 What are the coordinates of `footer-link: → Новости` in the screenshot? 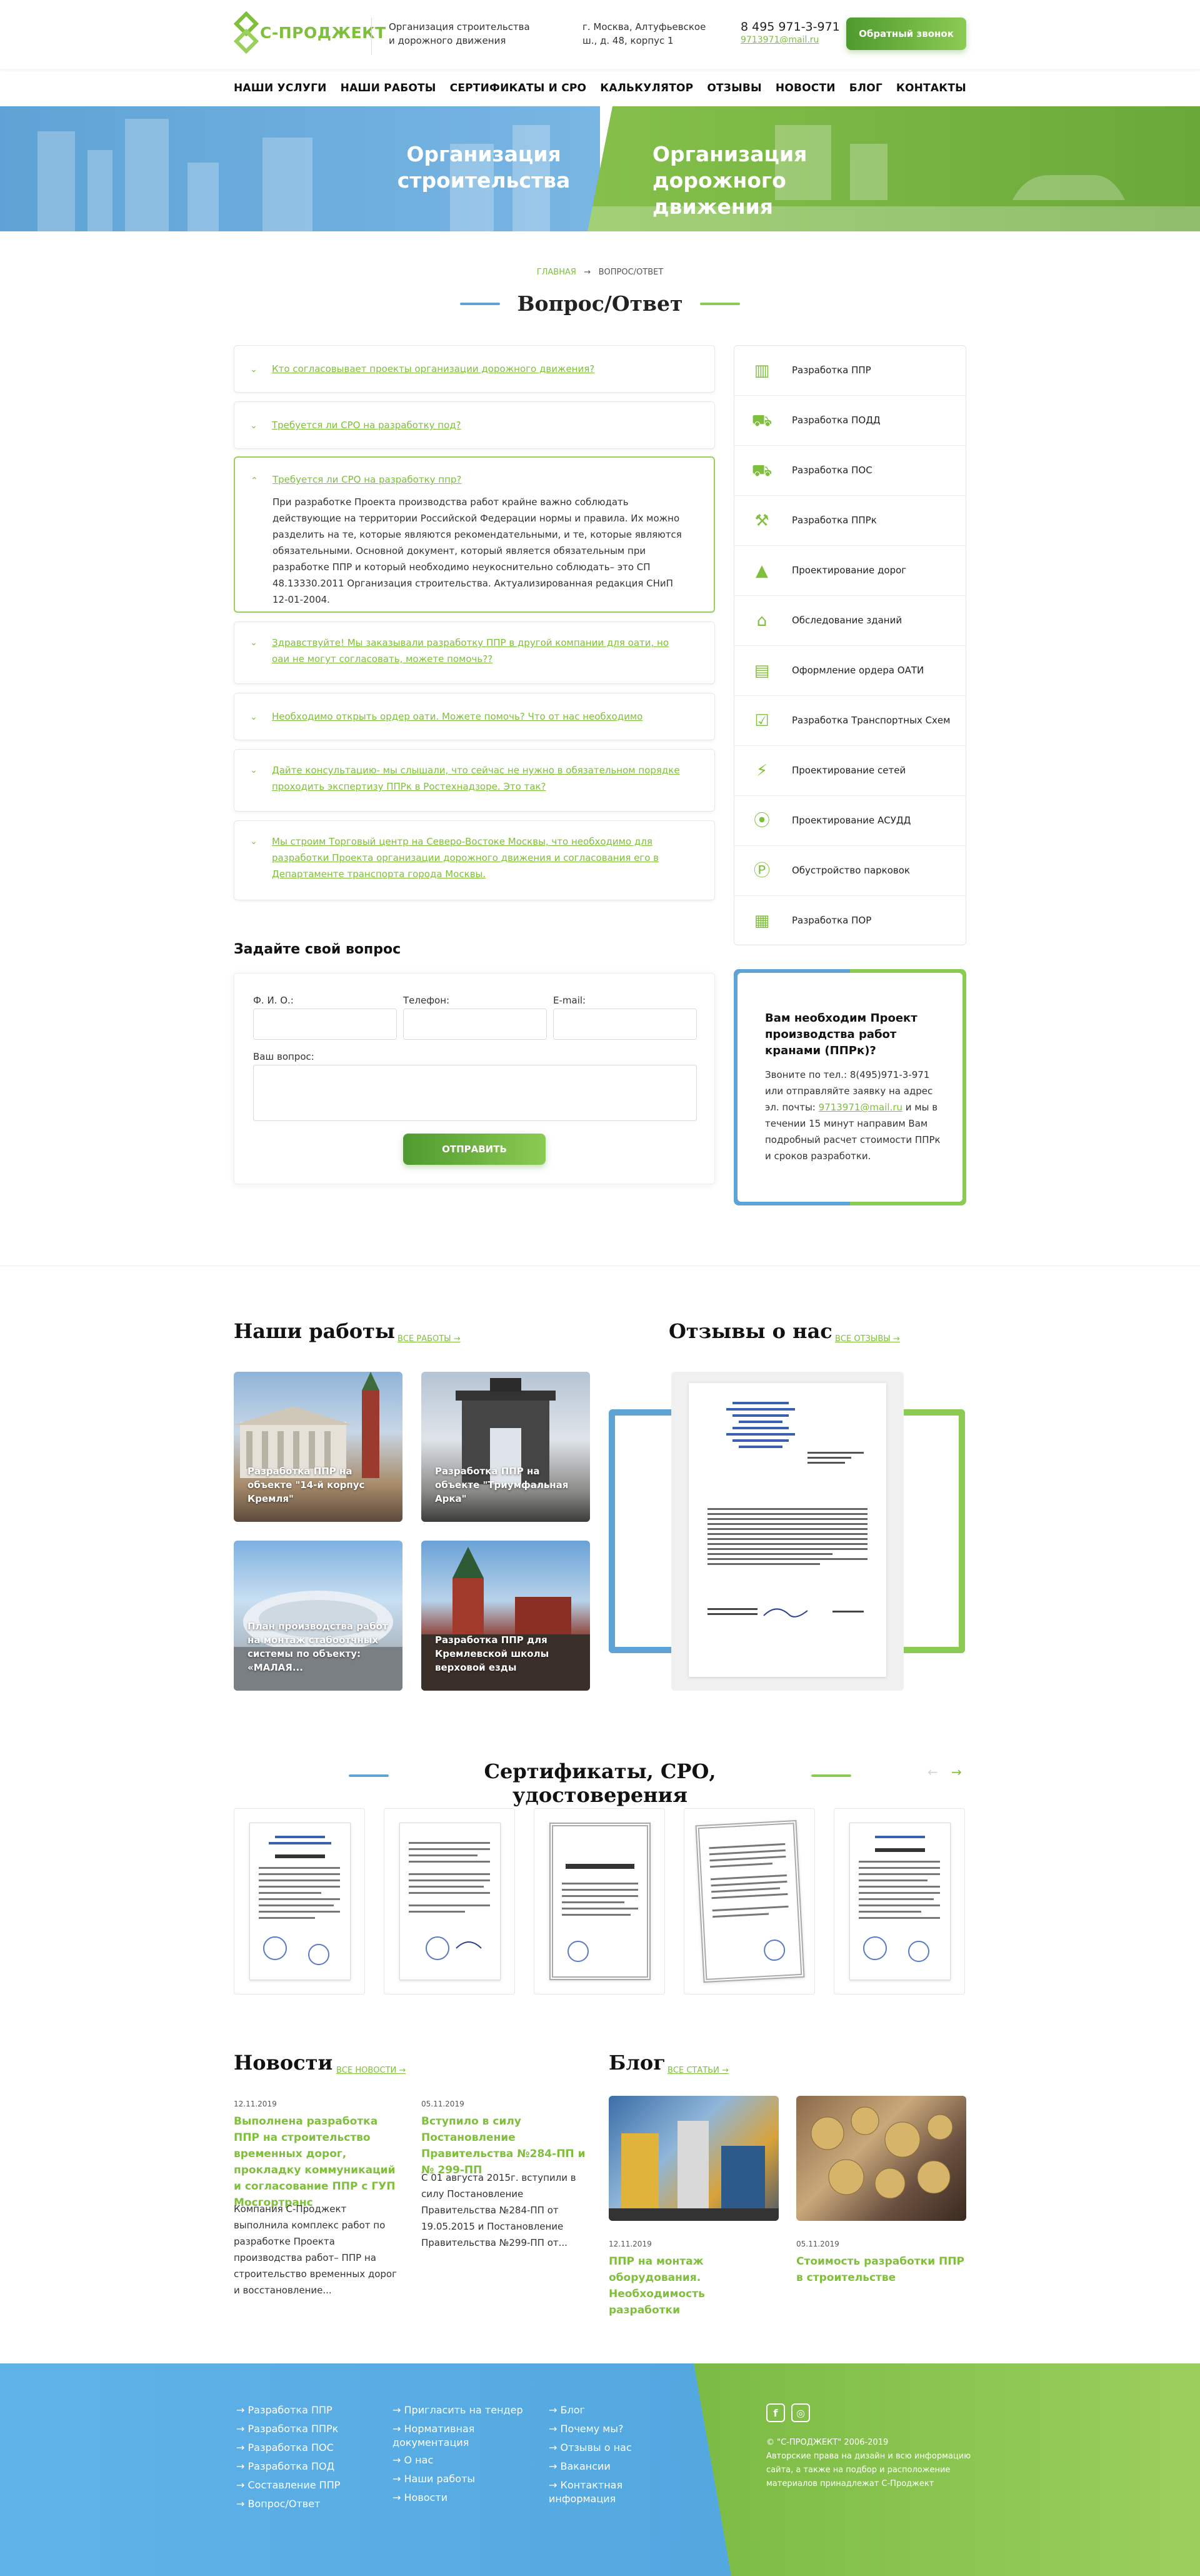 It's located at (420, 2498).